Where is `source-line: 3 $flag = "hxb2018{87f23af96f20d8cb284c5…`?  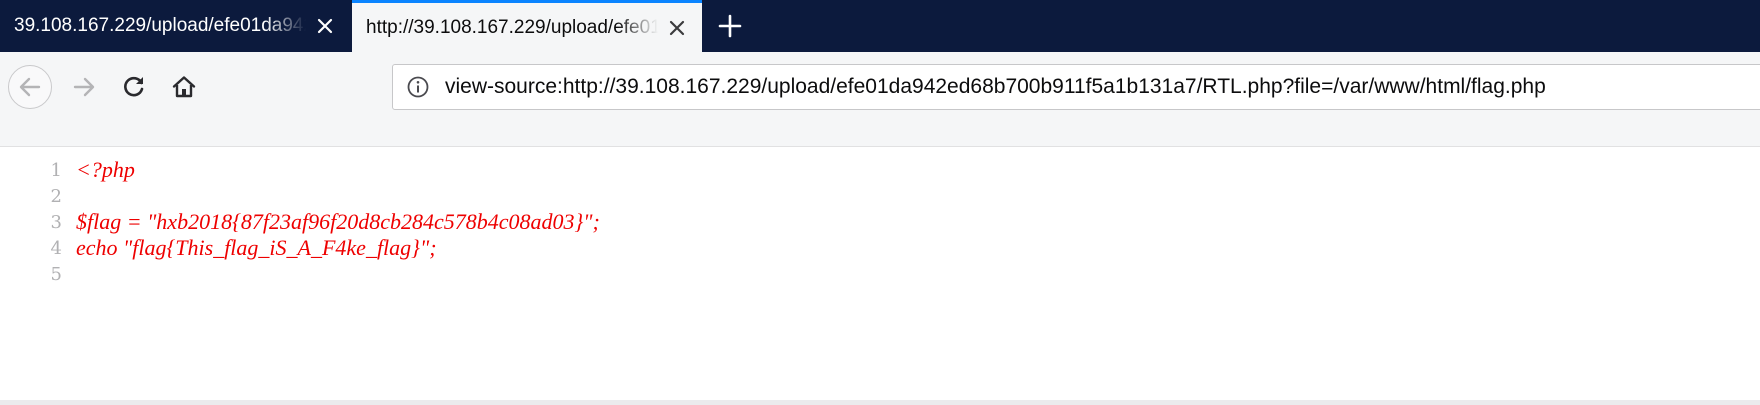
source-line: 3 $flag = "hxb2018{87f23af96f20d8cb284c5… is located at coordinates (300, 222).